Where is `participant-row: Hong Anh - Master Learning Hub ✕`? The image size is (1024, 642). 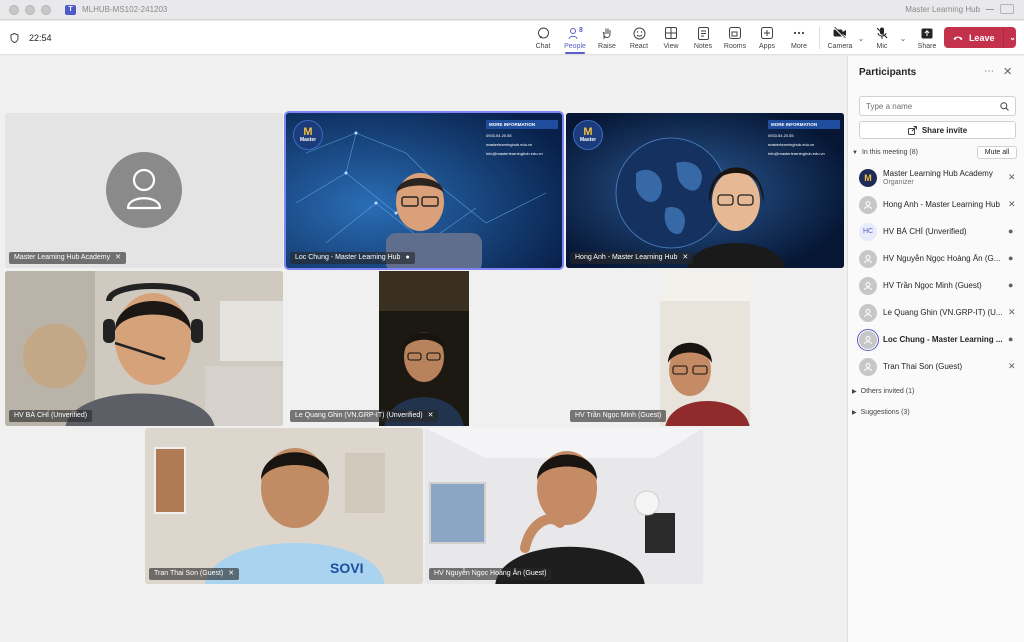 participant-row: Hong Anh - Master Learning Hub ✕ is located at coordinates (936, 204).